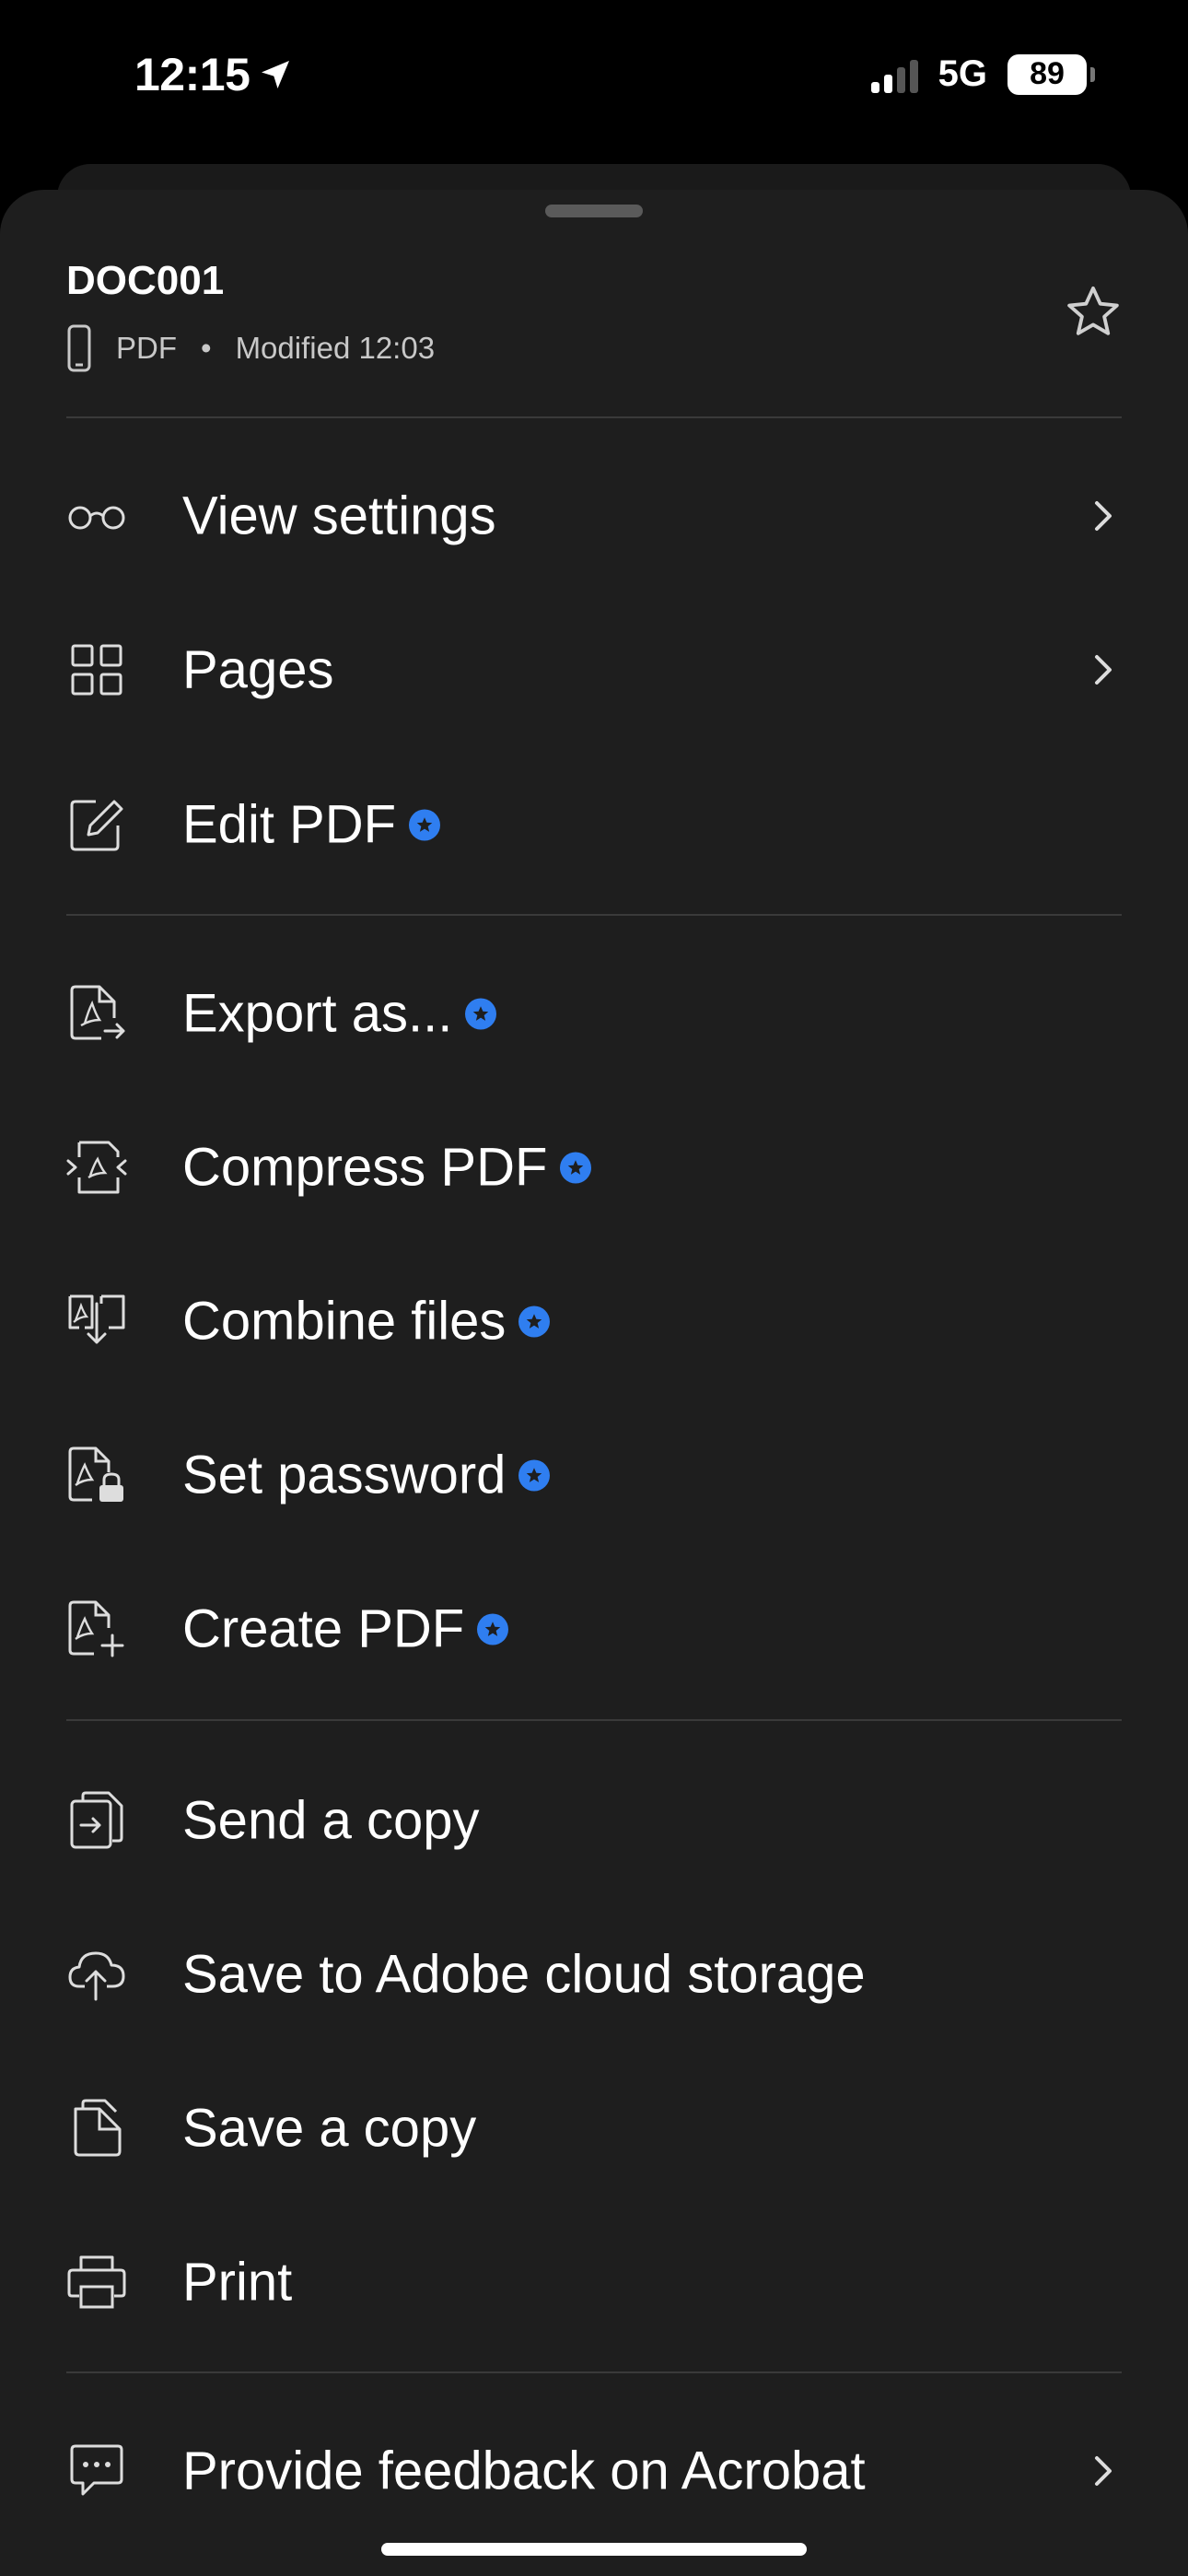 This screenshot has width=1188, height=2576. I want to click on printer-icon, so click(96, 2282).